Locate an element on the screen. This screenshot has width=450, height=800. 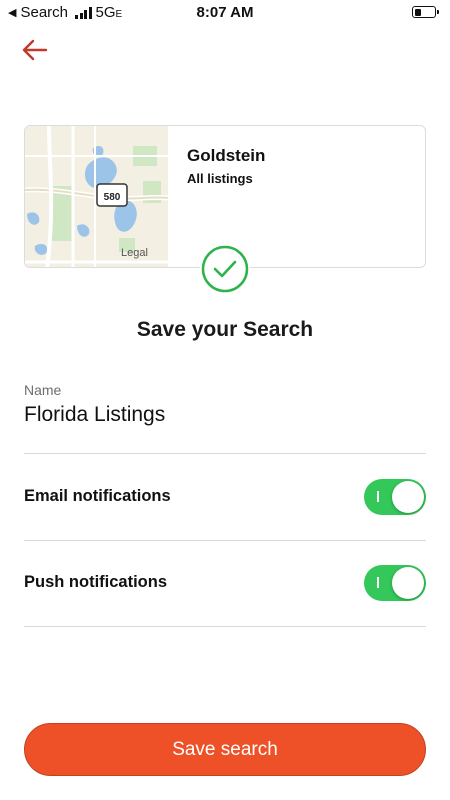
push-notifications-label: Push notifications is located at coordinates (96, 582).